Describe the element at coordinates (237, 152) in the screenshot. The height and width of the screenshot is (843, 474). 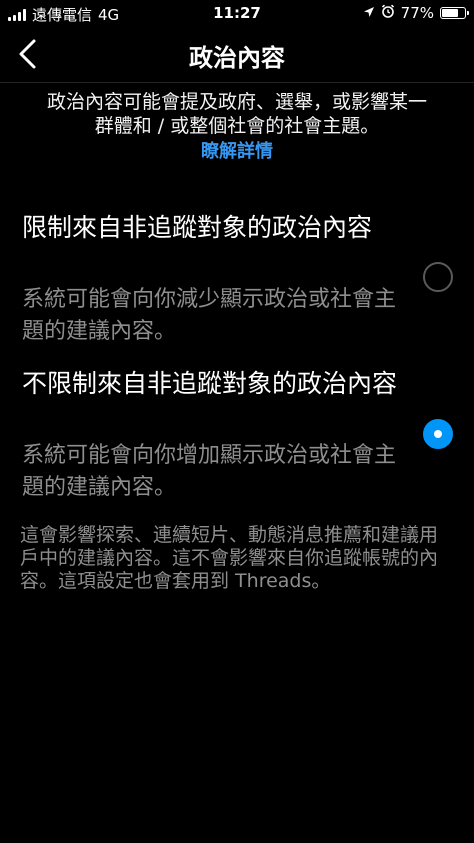
I see `learn-more-link: 瞭解詳情` at that location.